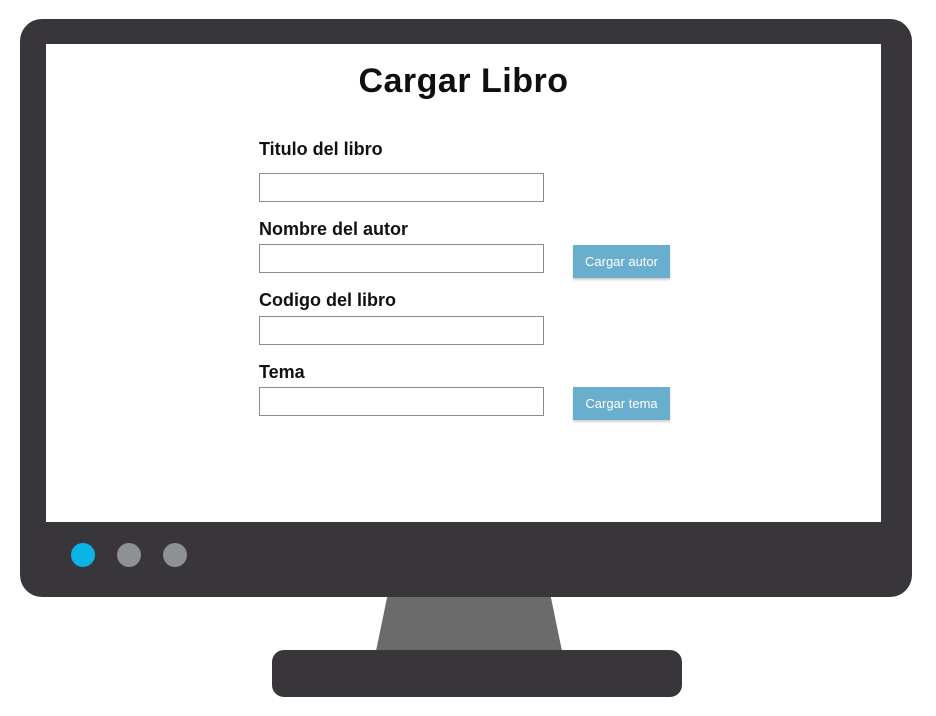  What do you see at coordinates (83, 555) in the screenshot?
I see `status-dot-active` at bounding box center [83, 555].